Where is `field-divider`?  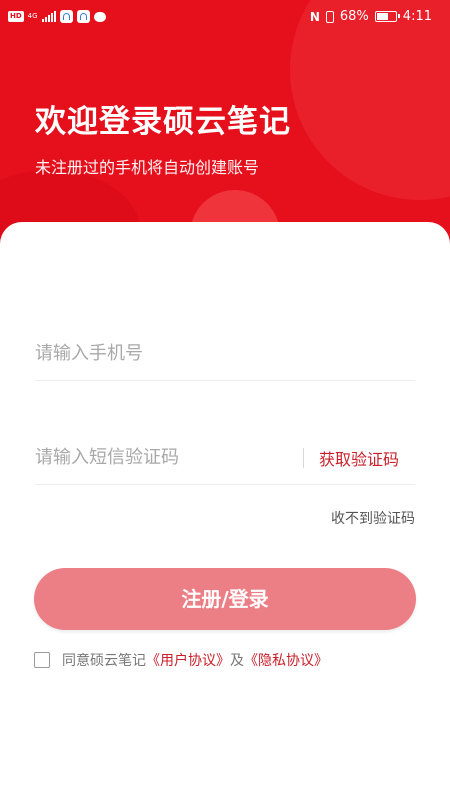
field-divider is located at coordinates (303, 458).